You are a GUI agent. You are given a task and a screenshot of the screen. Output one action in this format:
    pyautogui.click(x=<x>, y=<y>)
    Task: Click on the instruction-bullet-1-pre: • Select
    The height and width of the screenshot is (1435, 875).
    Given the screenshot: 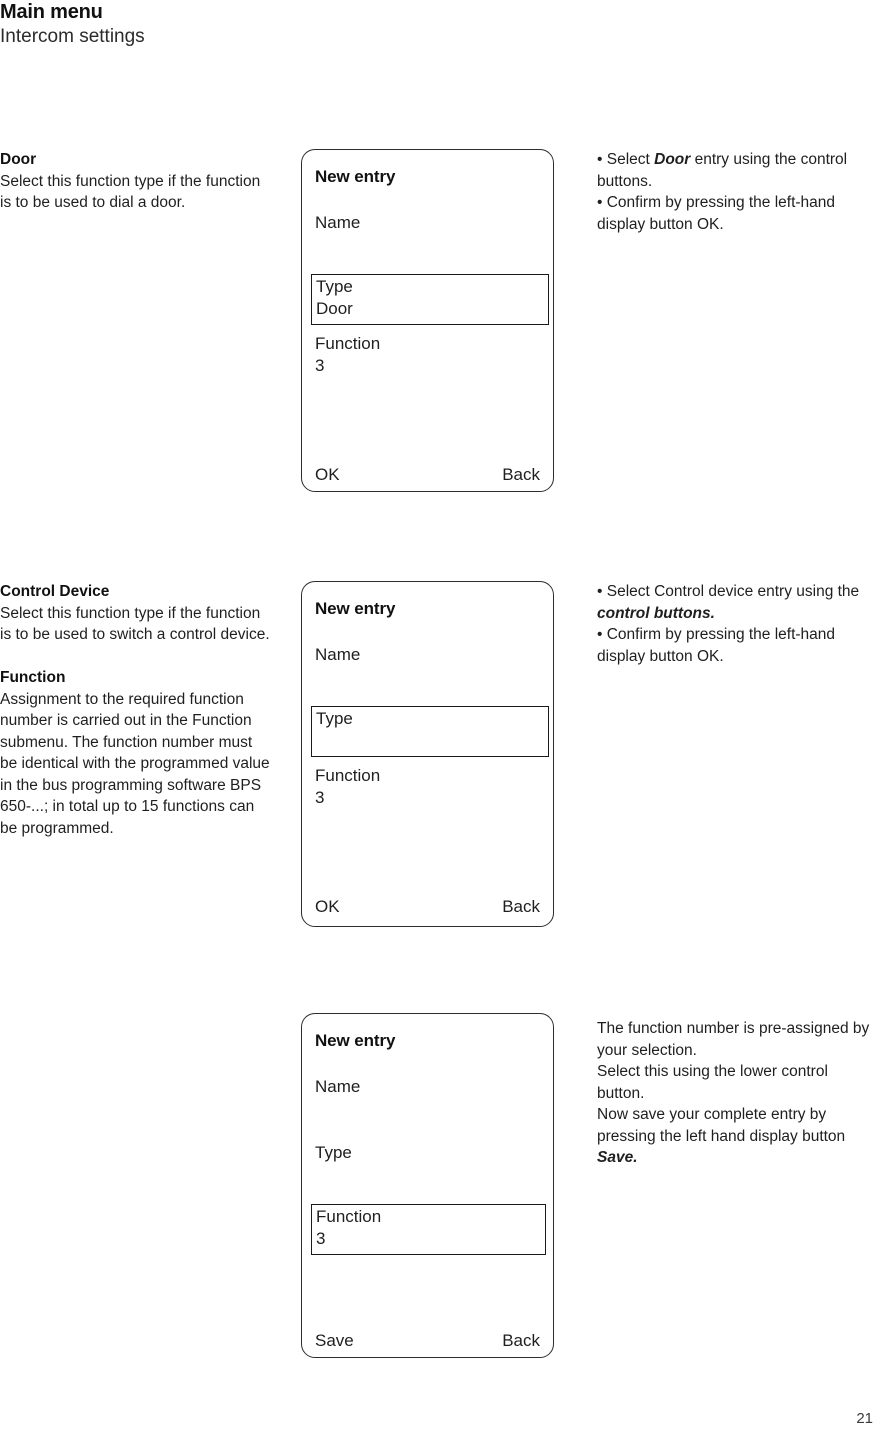 What is the action you would take?
    pyautogui.click(x=626, y=159)
    